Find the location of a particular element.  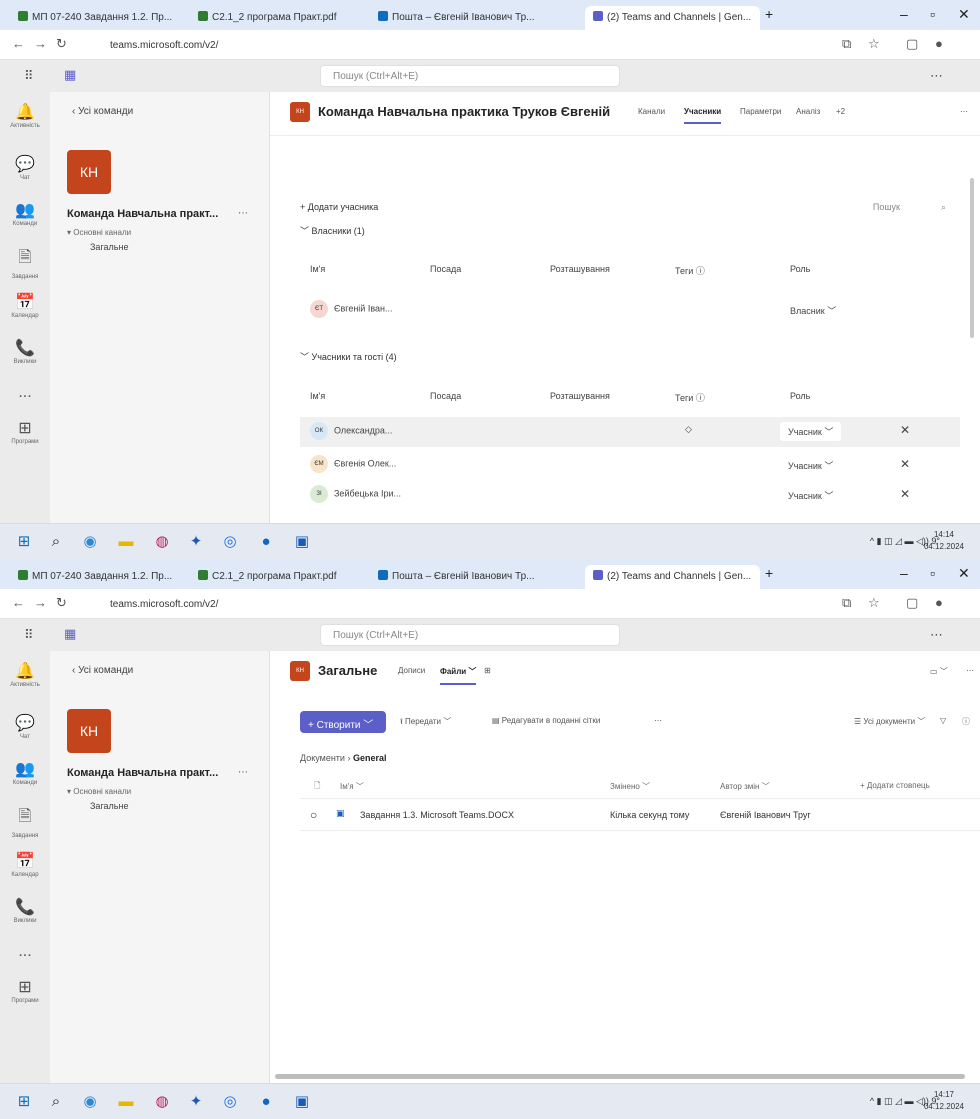

tab-analytics: Аналіз is located at coordinates (808, 111).